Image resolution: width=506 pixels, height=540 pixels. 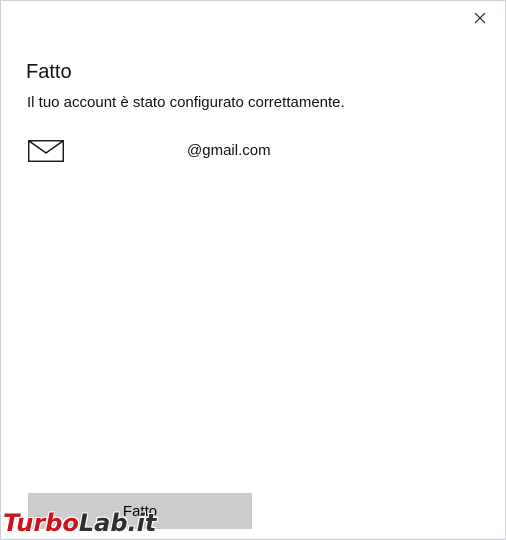 What do you see at coordinates (229, 150) in the screenshot?
I see `account-email: @gmail.com` at bounding box center [229, 150].